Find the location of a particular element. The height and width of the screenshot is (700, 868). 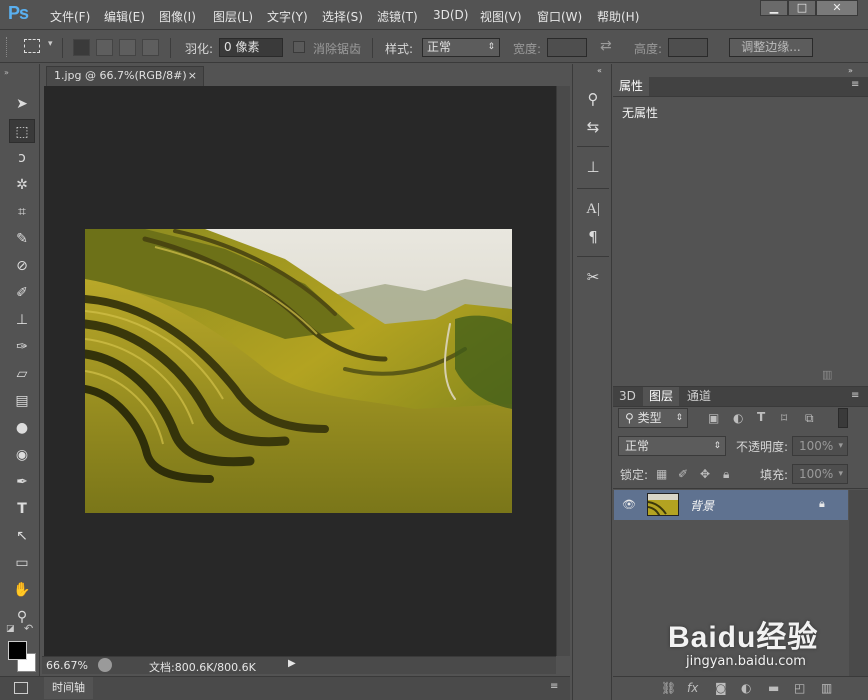

tab-layers: 图层 is located at coordinates (661, 396).